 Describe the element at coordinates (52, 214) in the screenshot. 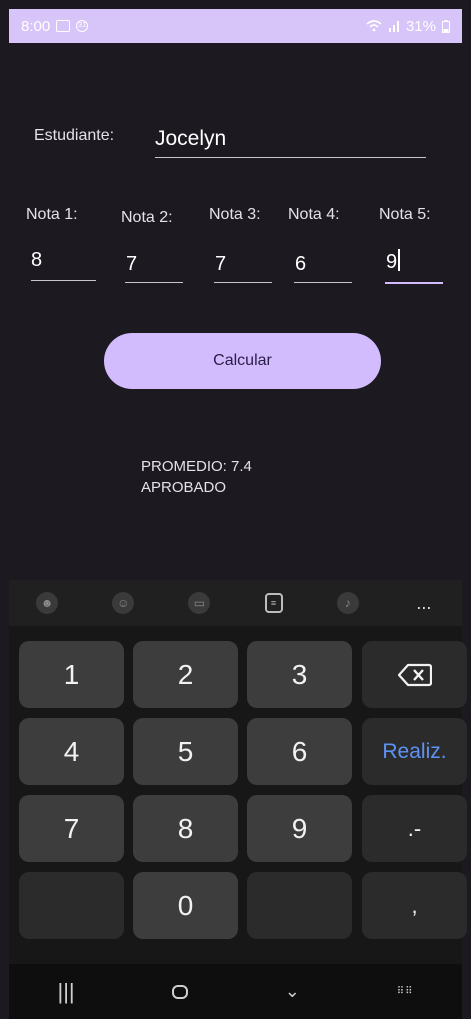

I see `grade-1-label: Nota 1:` at that location.